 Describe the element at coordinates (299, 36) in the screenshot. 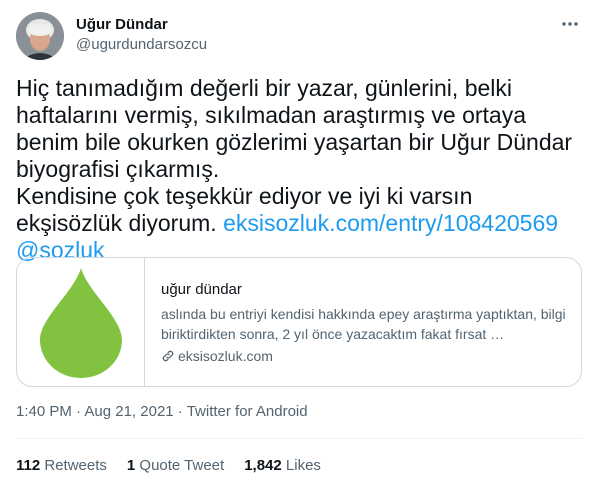

I see `tweet-header: Uğur Dündar @ugurdundarsozcu` at that location.